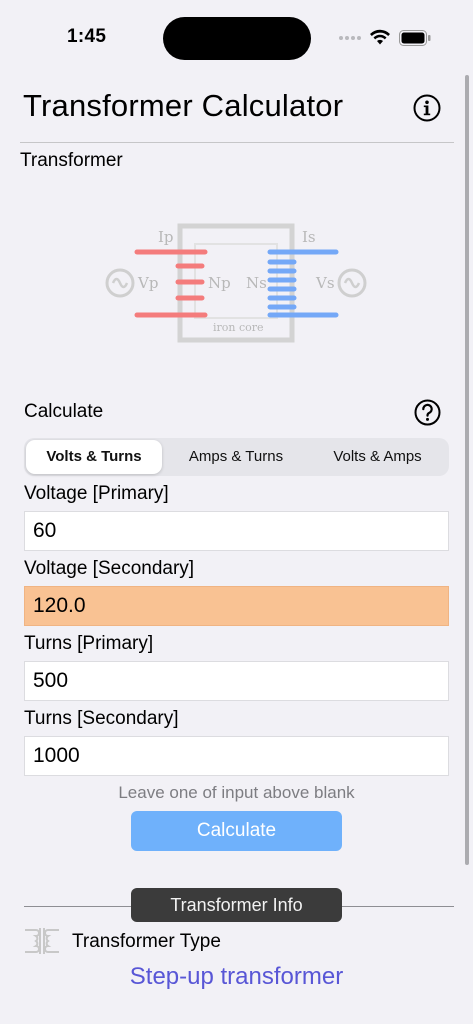  I want to click on turns-secondary-input: 1000, so click(236, 756).